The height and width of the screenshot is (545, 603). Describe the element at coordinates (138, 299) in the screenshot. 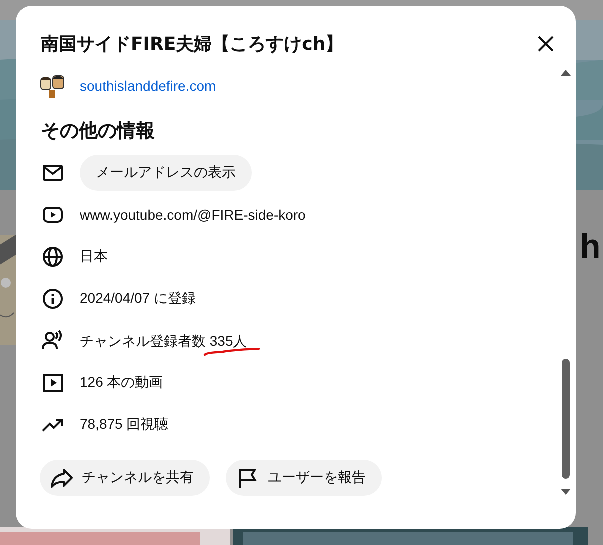

I see `join-date: 2024/04/07 に登録` at that location.